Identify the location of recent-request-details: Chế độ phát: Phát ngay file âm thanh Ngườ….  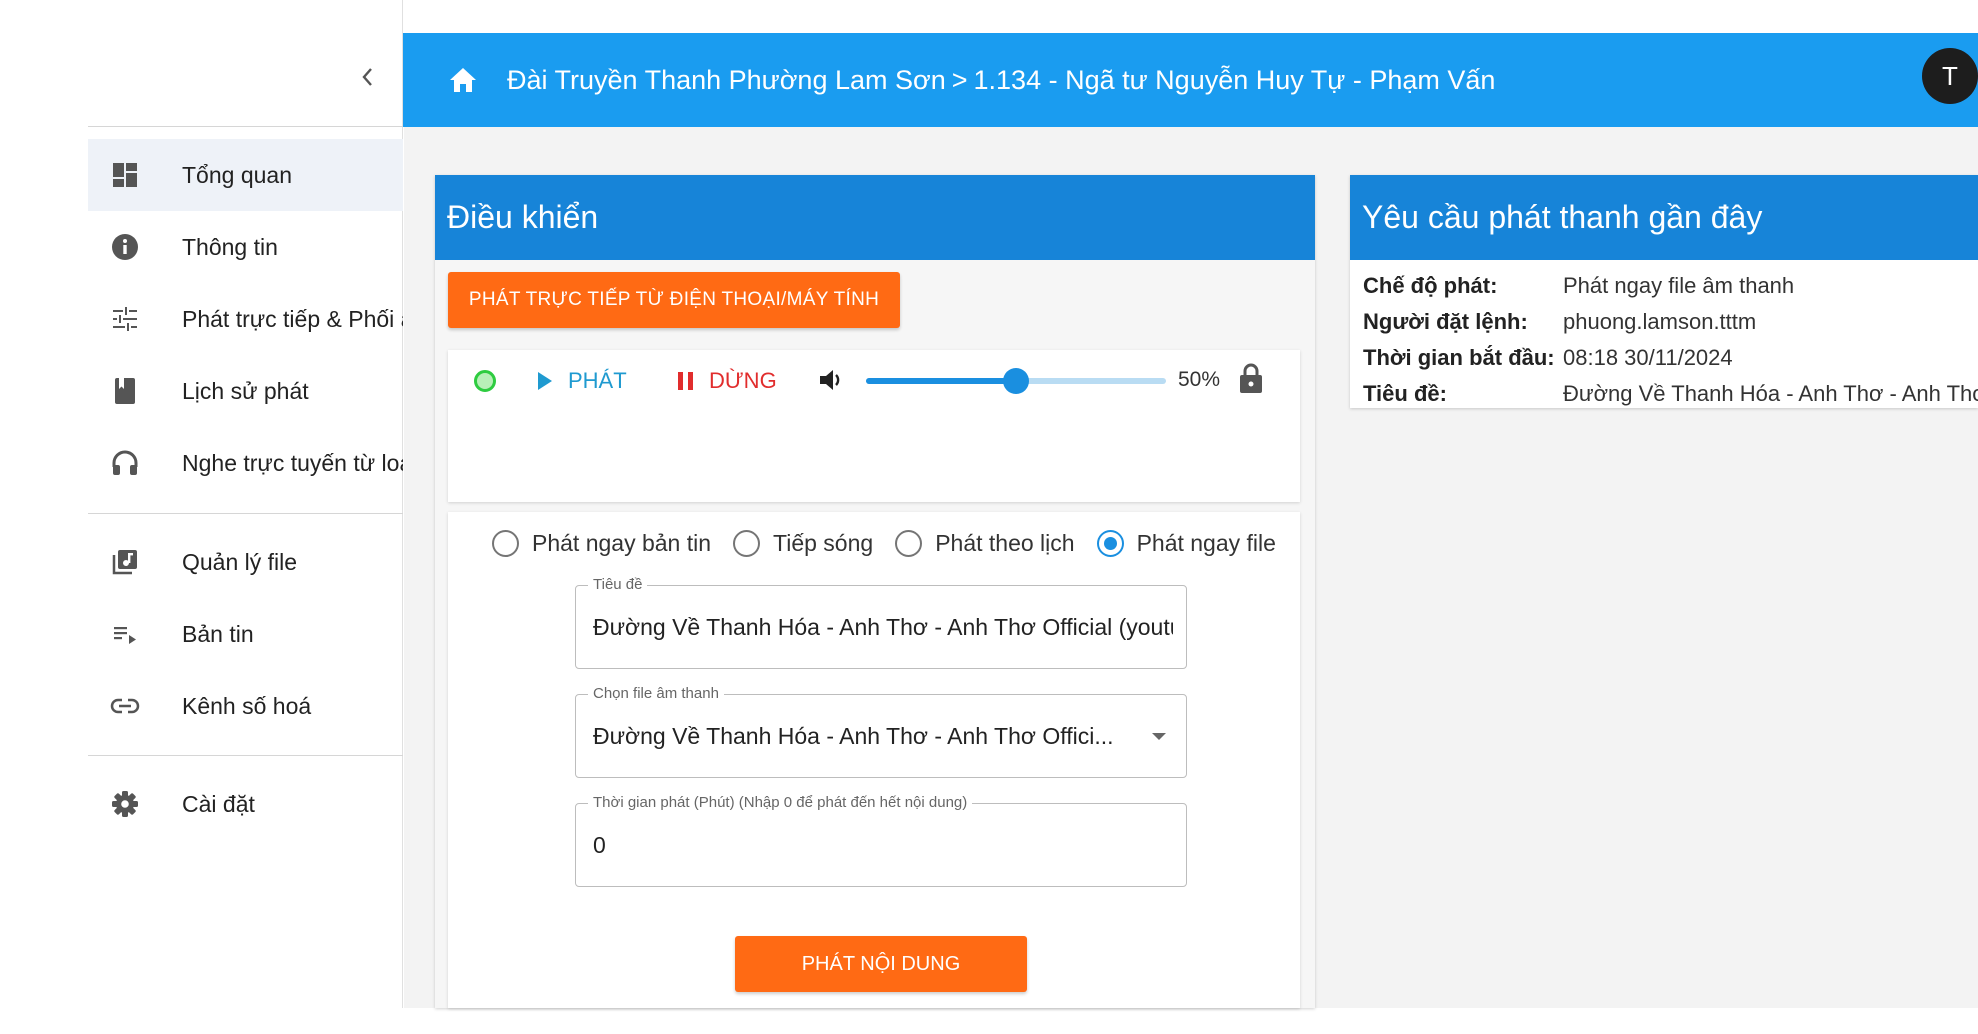
(1664, 336).